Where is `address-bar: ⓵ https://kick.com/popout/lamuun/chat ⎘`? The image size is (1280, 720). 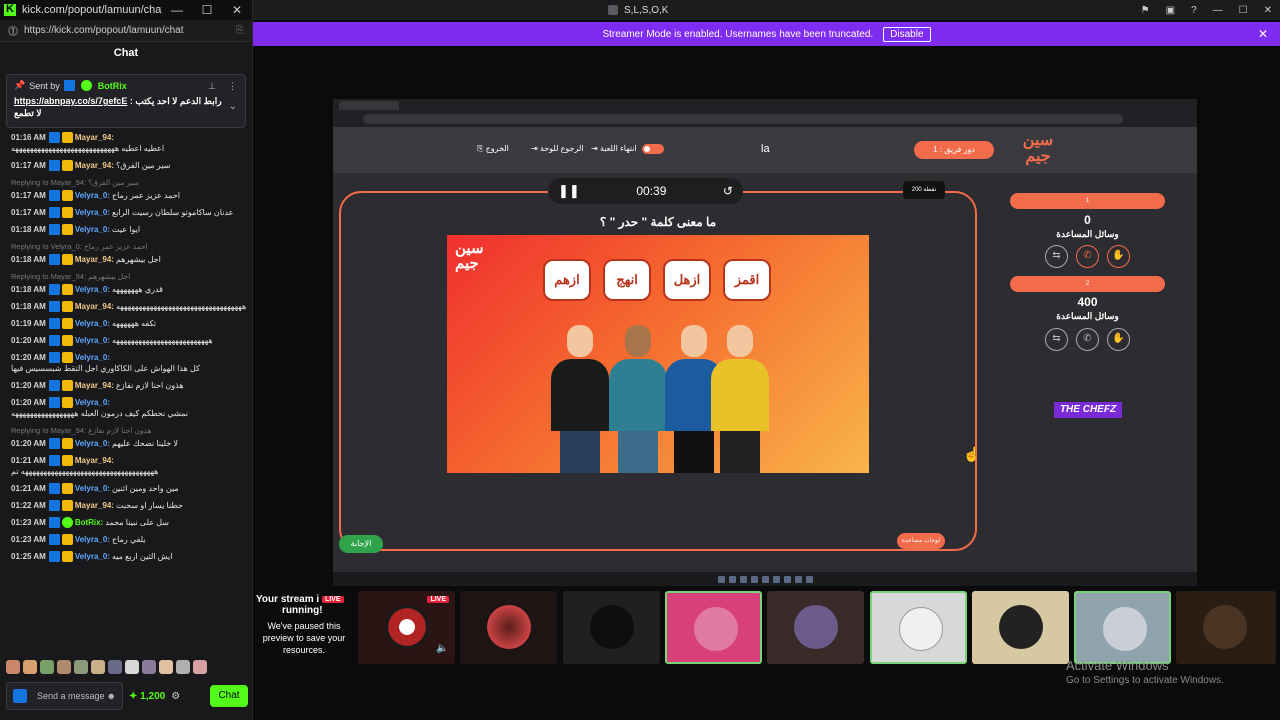 address-bar: ⓵ https://kick.com/popout/lamuun/chat ⎘ is located at coordinates (126, 31).